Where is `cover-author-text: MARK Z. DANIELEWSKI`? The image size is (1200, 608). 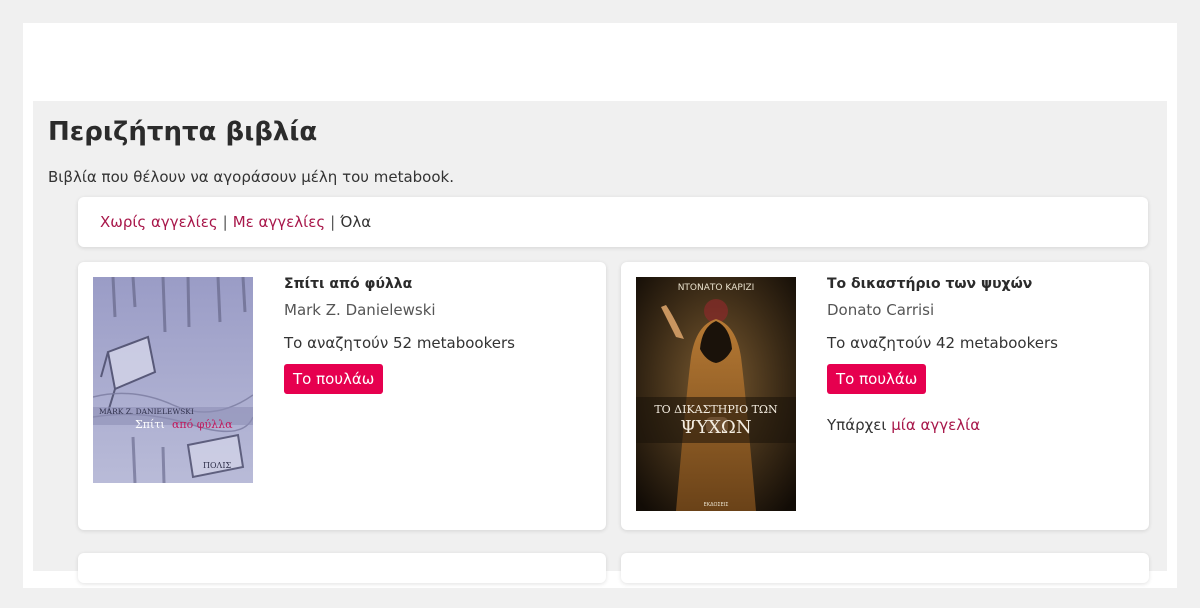 cover-author-text: MARK Z. DANIELEWSKI is located at coordinates (146, 411).